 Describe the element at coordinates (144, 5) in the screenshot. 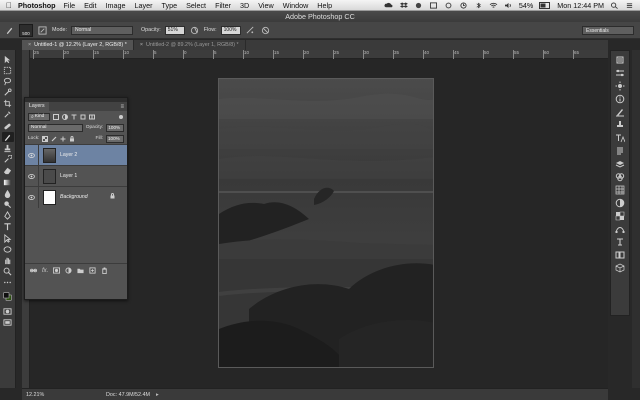

I see `menu-layer: Layer` at that location.